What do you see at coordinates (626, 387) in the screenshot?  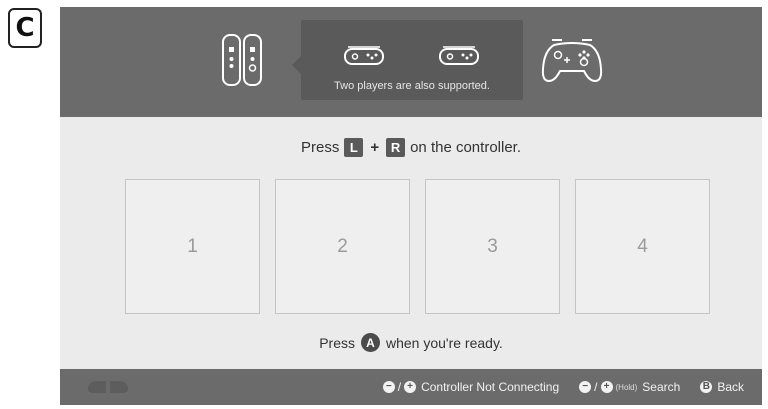 I see `hold-label: (Hold)` at bounding box center [626, 387].